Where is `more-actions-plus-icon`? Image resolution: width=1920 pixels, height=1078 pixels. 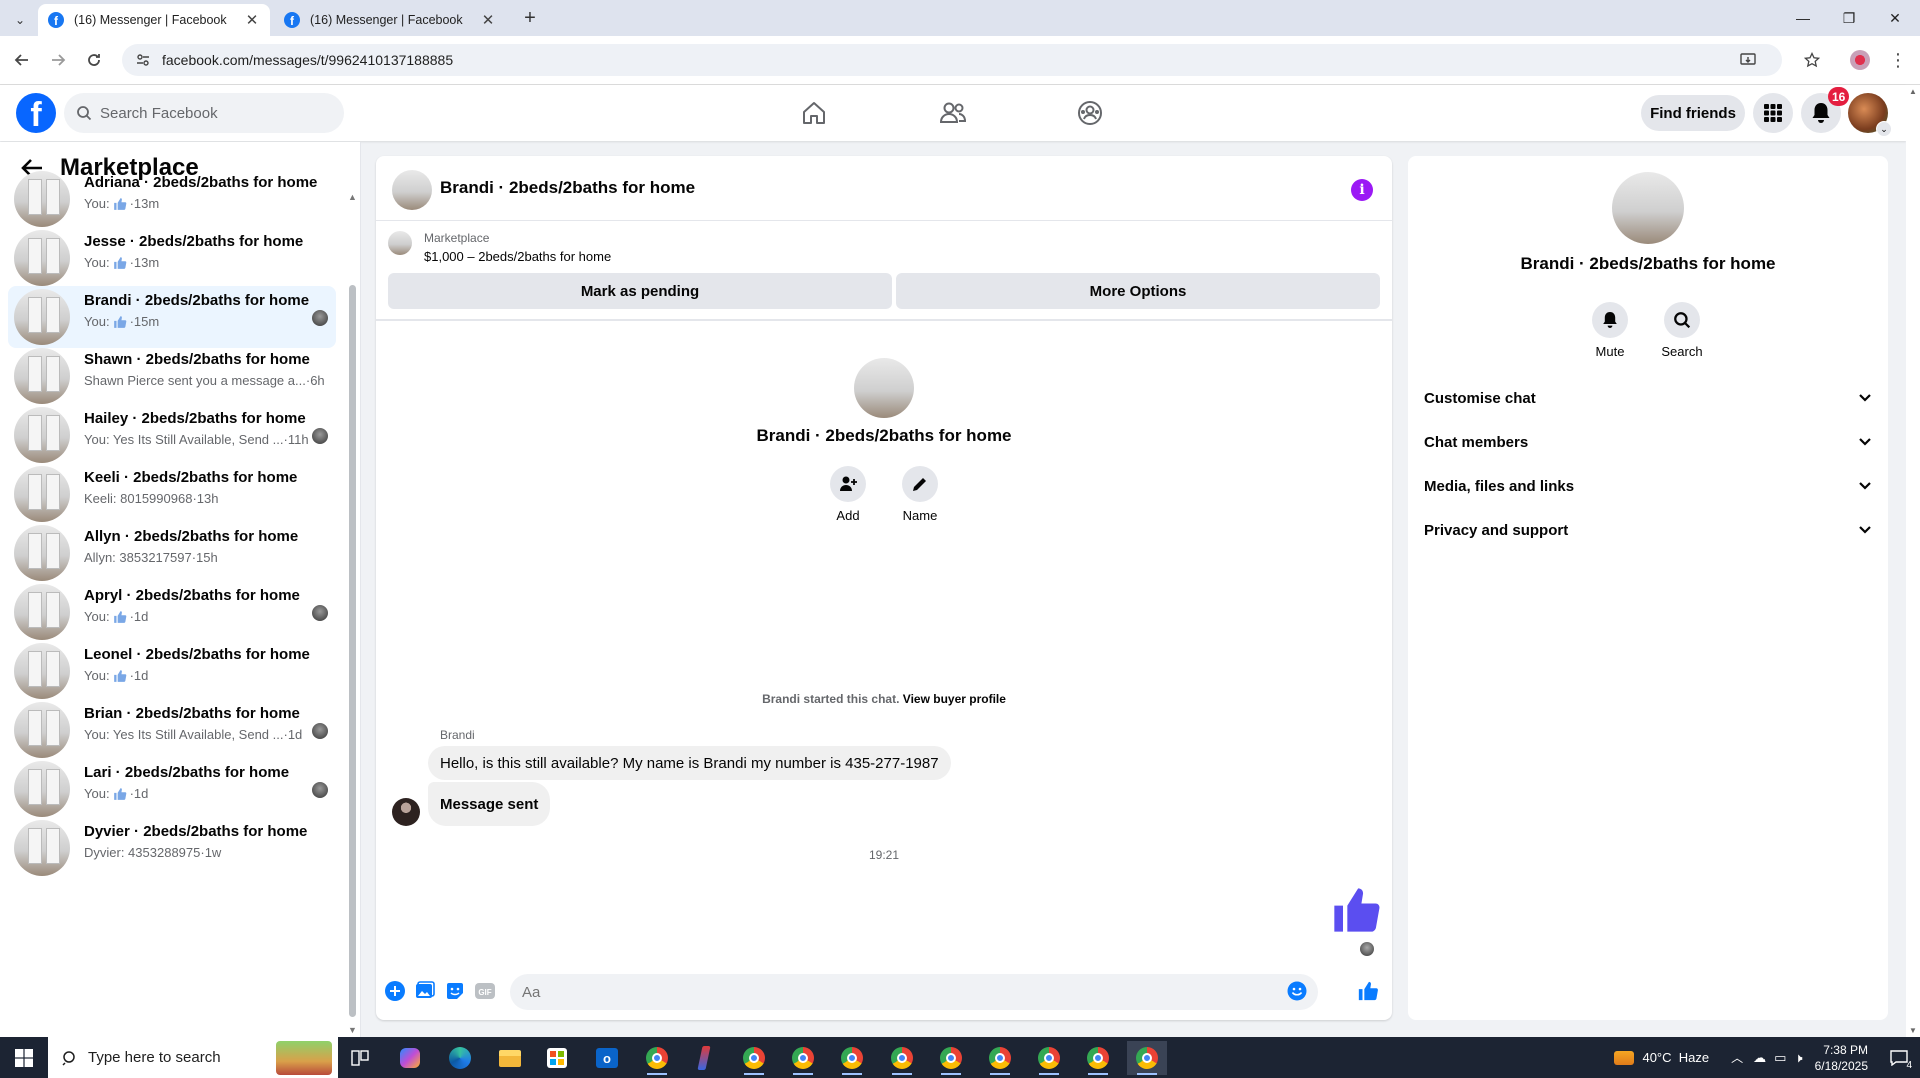
more-actions-plus-icon is located at coordinates (395, 991).